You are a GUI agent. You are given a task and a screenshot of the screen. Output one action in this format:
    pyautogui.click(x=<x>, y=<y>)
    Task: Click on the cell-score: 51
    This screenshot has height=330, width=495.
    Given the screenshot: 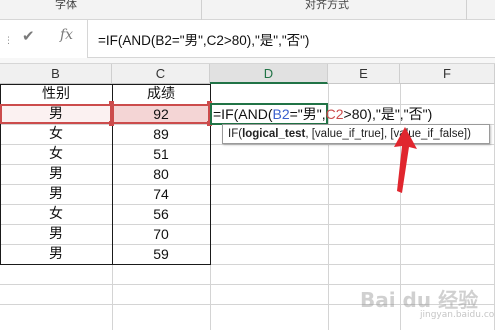 What is the action you would take?
    pyautogui.click(x=161, y=154)
    